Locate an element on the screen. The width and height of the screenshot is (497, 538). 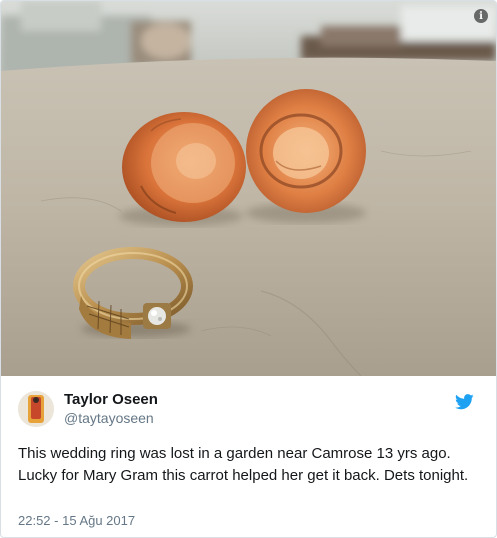
twitter-bird-icon is located at coordinates (464, 402).